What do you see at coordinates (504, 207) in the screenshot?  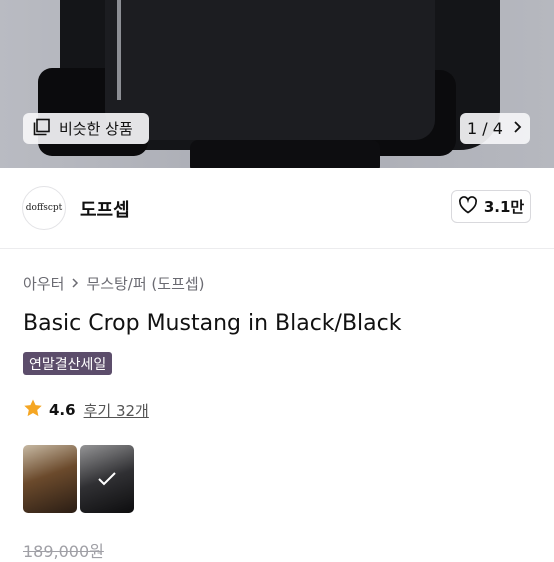 I see `like-count: 3.1만` at bounding box center [504, 207].